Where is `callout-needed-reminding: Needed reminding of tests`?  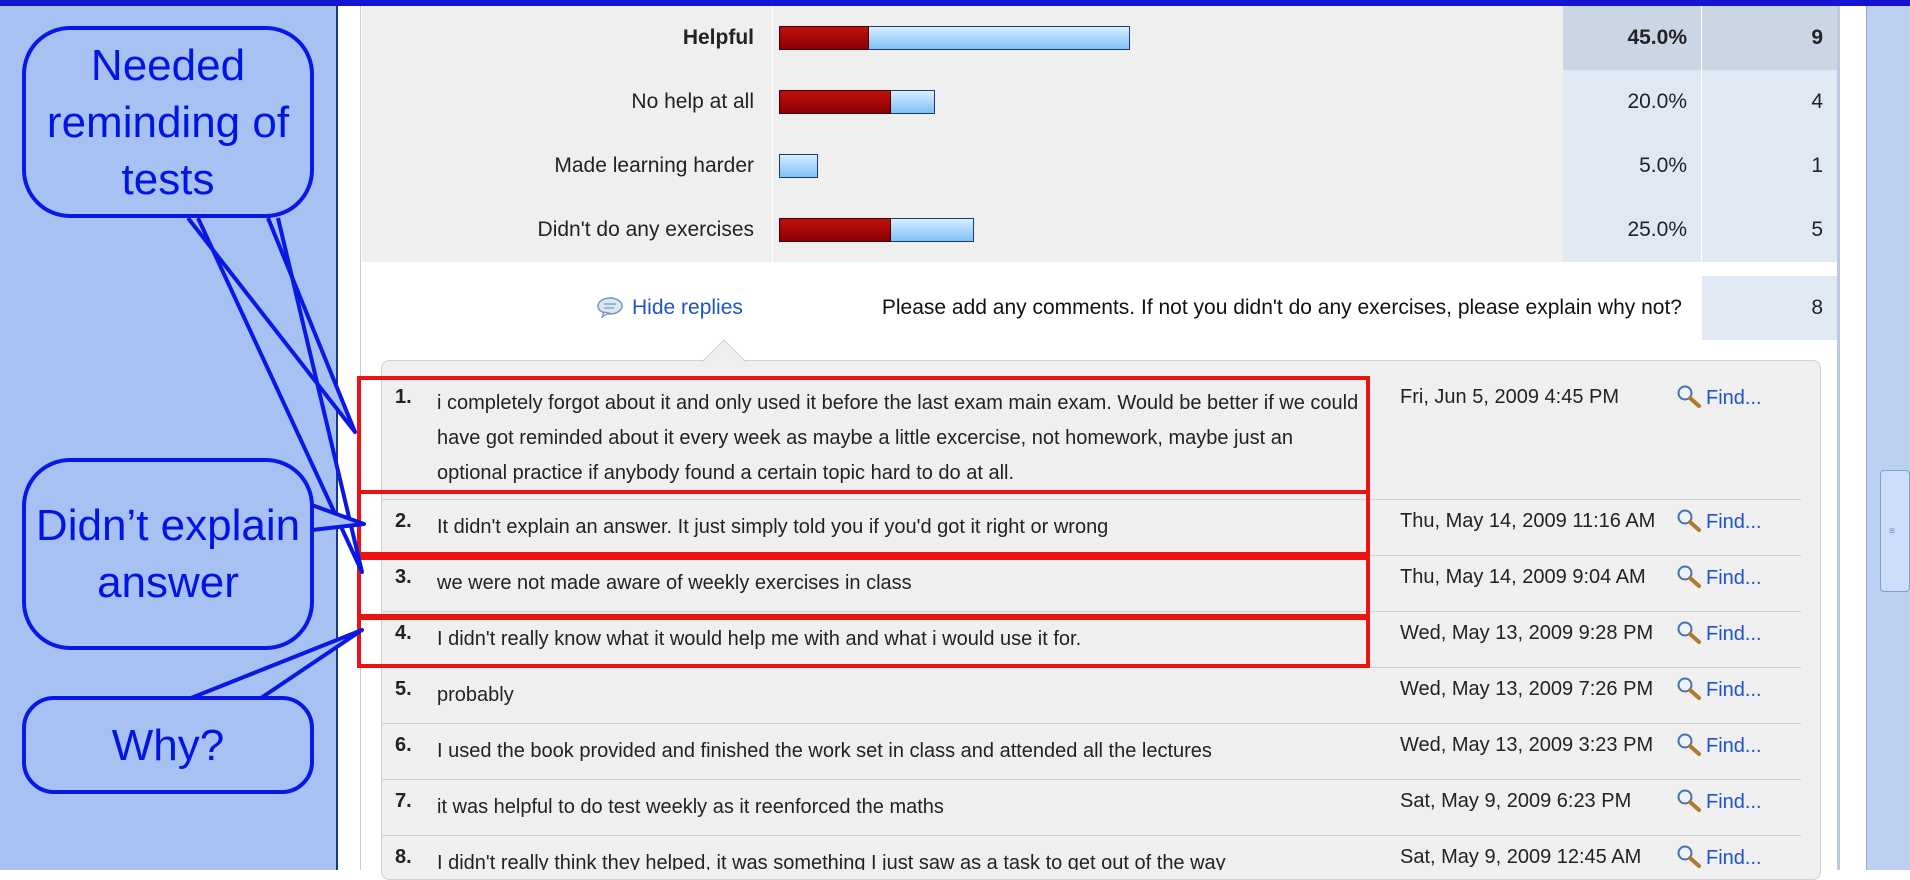
callout-needed-reminding: Needed reminding of tests is located at coordinates (168, 122).